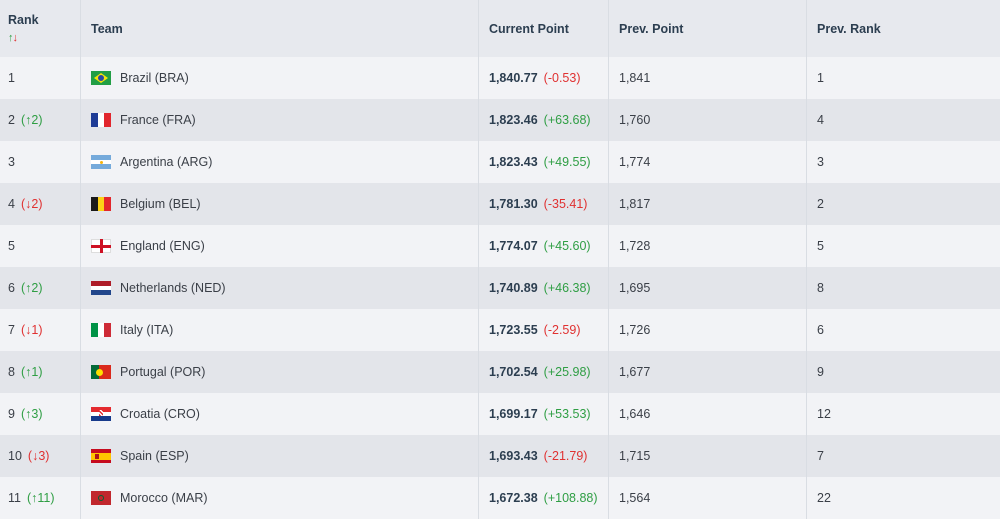  What do you see at coordinates (40, 330) in the screenshot?
I see `rank-cell: 7 (↓1)` at bounding box center [40, 330].